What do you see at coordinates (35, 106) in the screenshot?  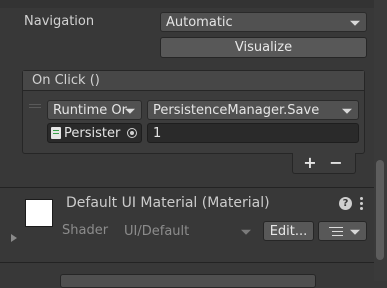 I see `drag-handle-icon` at bounding box center [35, 106].